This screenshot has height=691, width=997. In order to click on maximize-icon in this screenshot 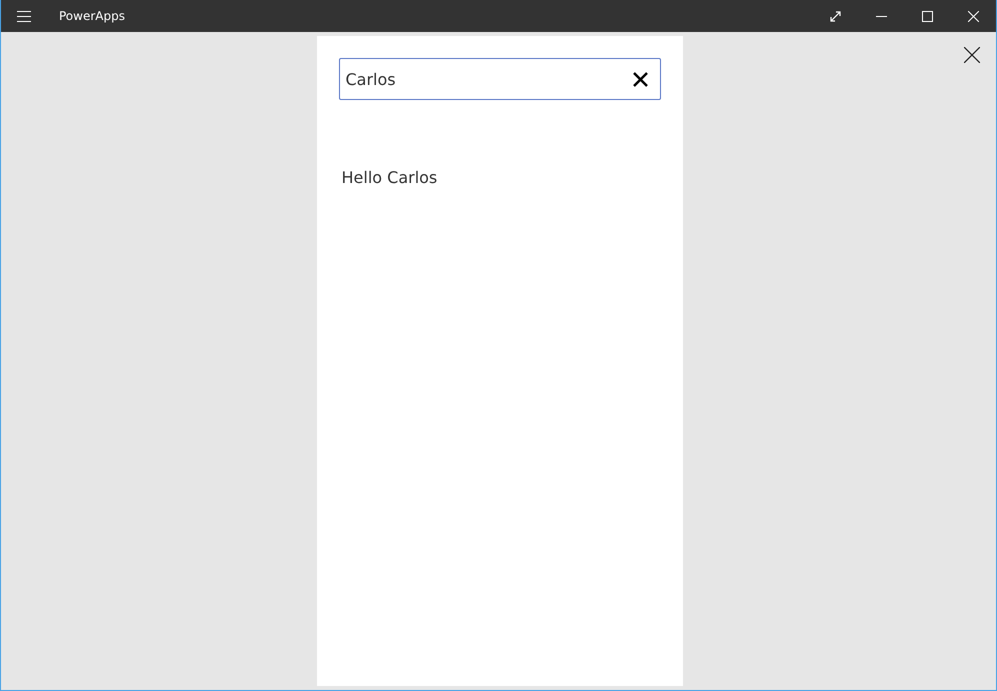, I will do `click(927, 16)`.